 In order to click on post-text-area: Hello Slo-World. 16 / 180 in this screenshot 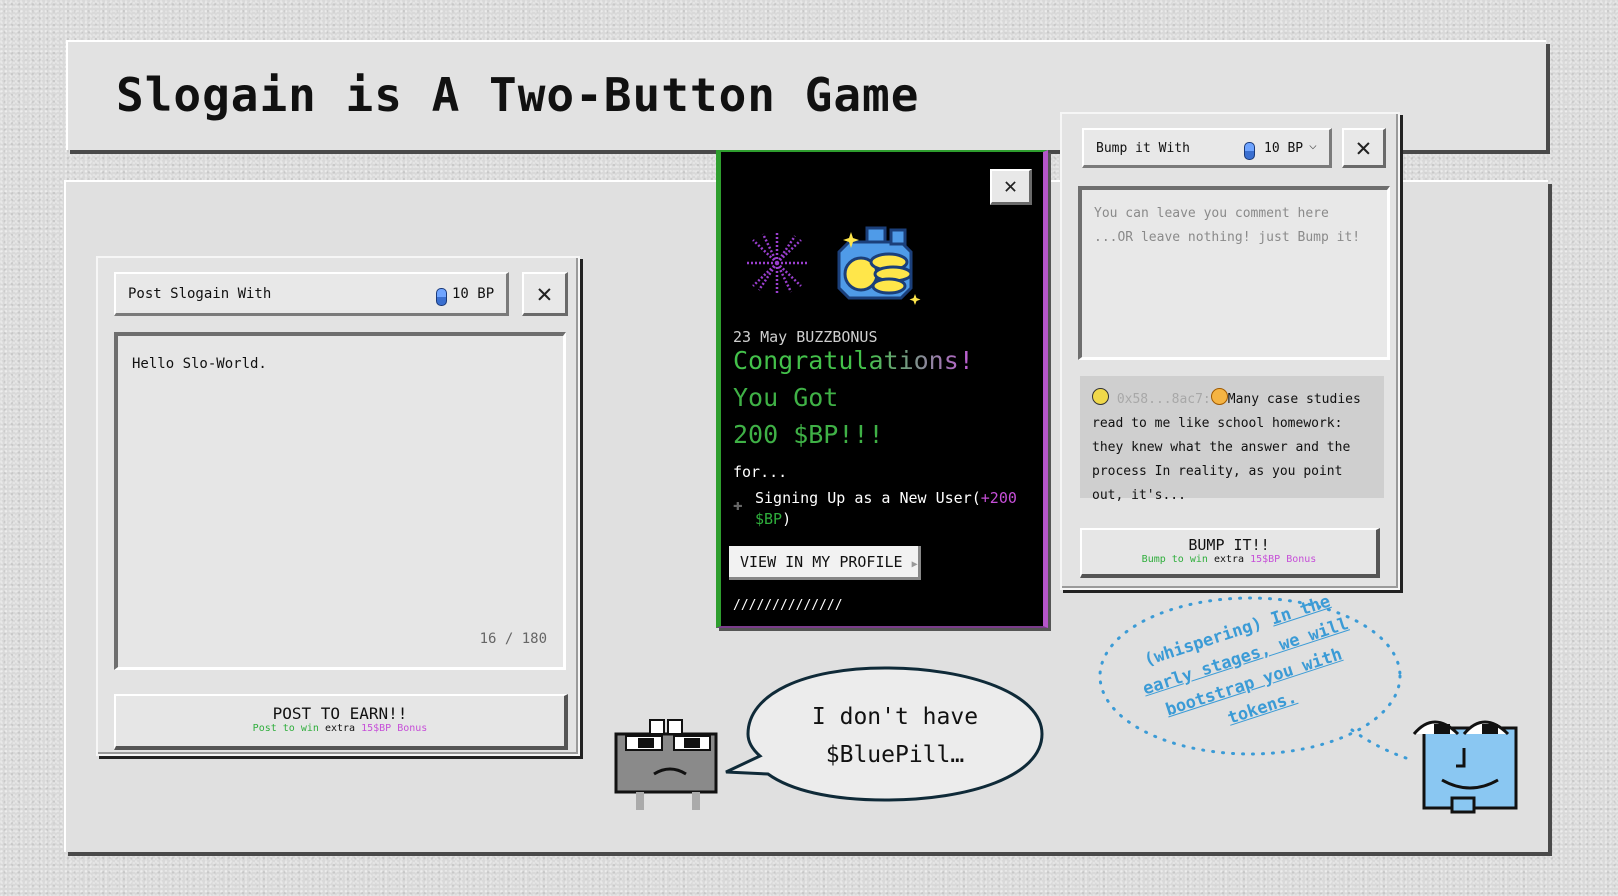, I will do `click(340, 501)`.